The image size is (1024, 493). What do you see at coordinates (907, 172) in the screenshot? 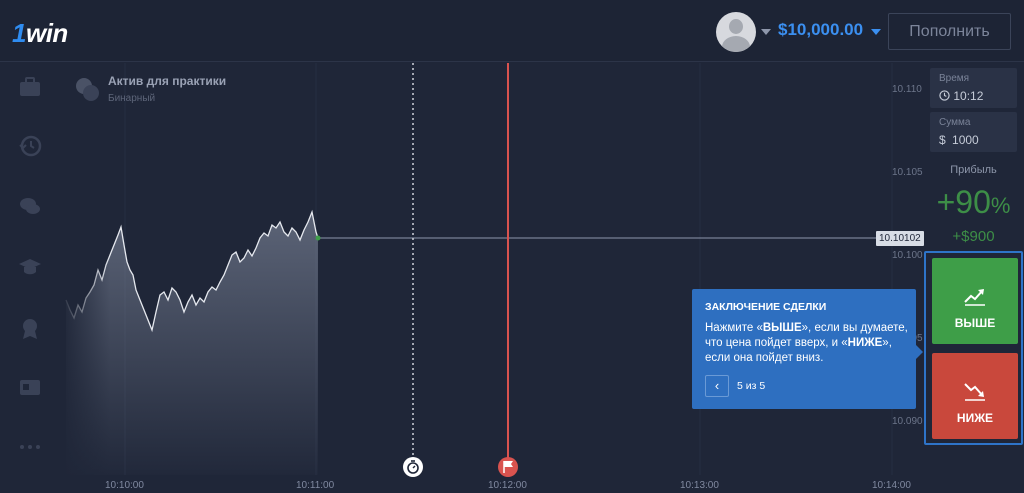
I see `price-tick: 10.105` at bounding box center [907, 172].